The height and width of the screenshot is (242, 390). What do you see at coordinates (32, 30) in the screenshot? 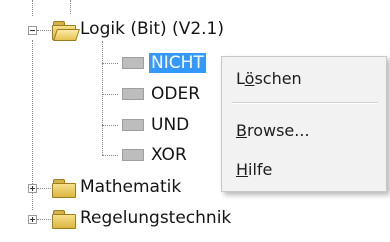
I see `collapse-icon` at bounding box center [32, 30].